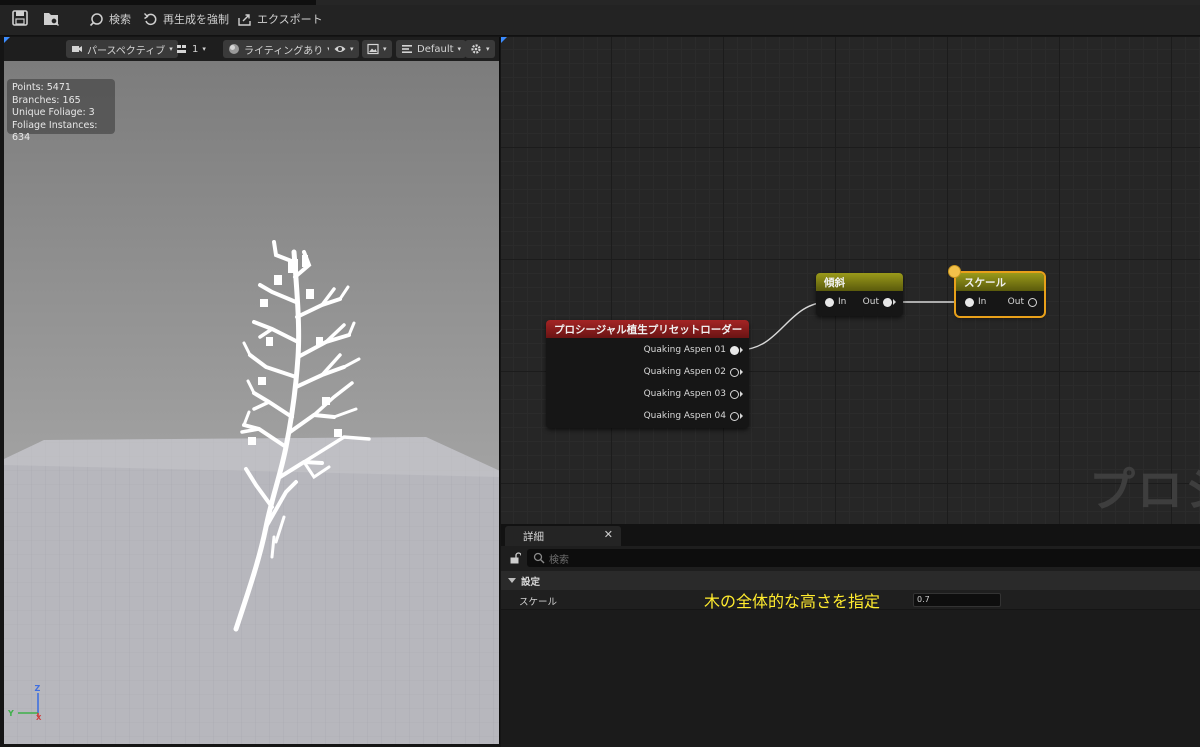 The height and width of the screenshot is (747, 1200). I want to click on scale-node-title: スケール, so click(1000, 282).